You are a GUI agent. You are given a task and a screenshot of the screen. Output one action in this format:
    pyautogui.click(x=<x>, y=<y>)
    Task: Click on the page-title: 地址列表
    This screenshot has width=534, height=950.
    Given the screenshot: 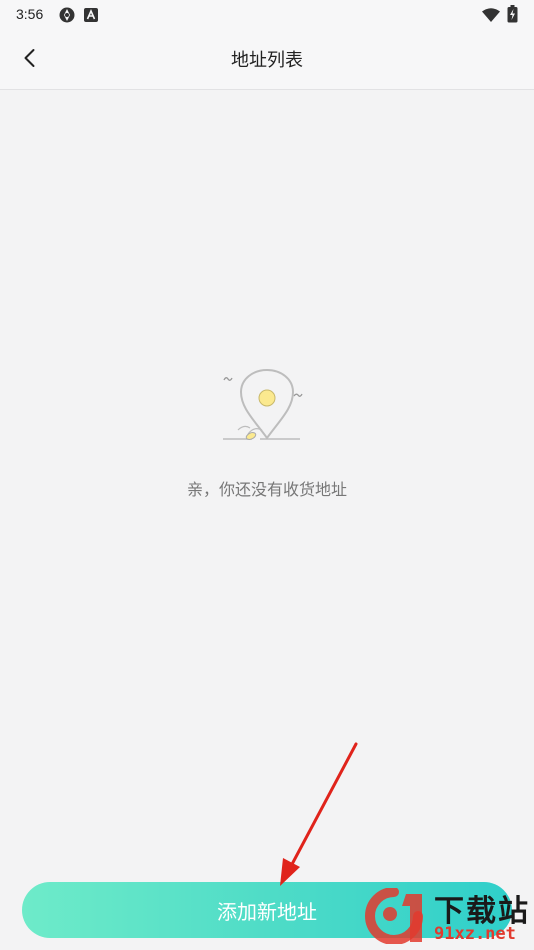 What is the action you would take?
    pyautogui.click(x=267, y=60)
    